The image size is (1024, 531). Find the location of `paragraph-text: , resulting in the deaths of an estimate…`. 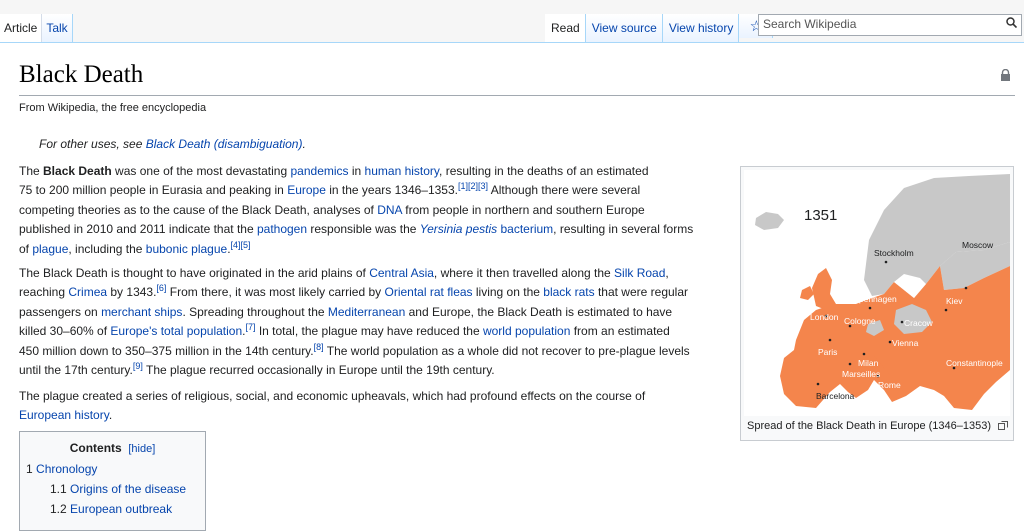

paragraph-text: , resulting in the deaths of an estimate… is located at coordinates (544, 171).